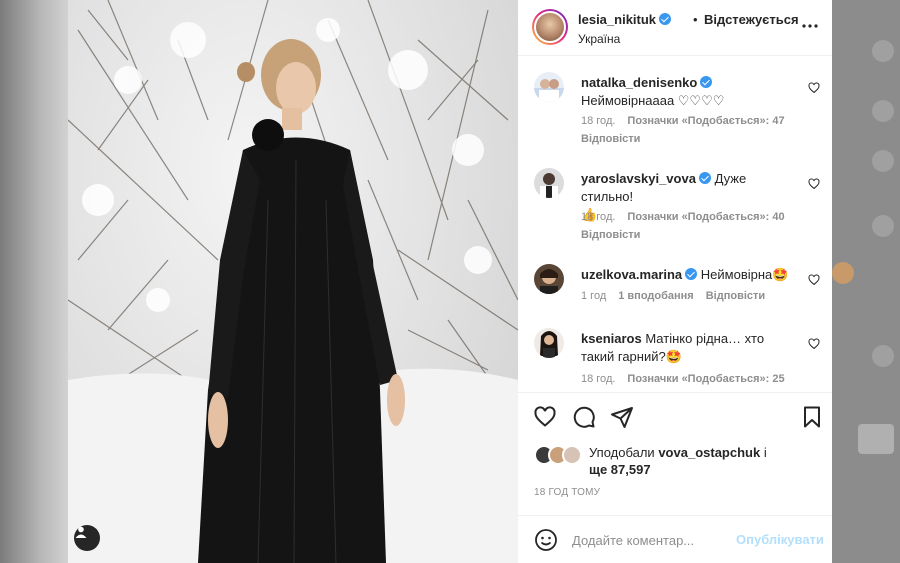 Image resolution: width=900 pixels, height=563 pixels. I want to click on comment-icon, so click(584, 417).